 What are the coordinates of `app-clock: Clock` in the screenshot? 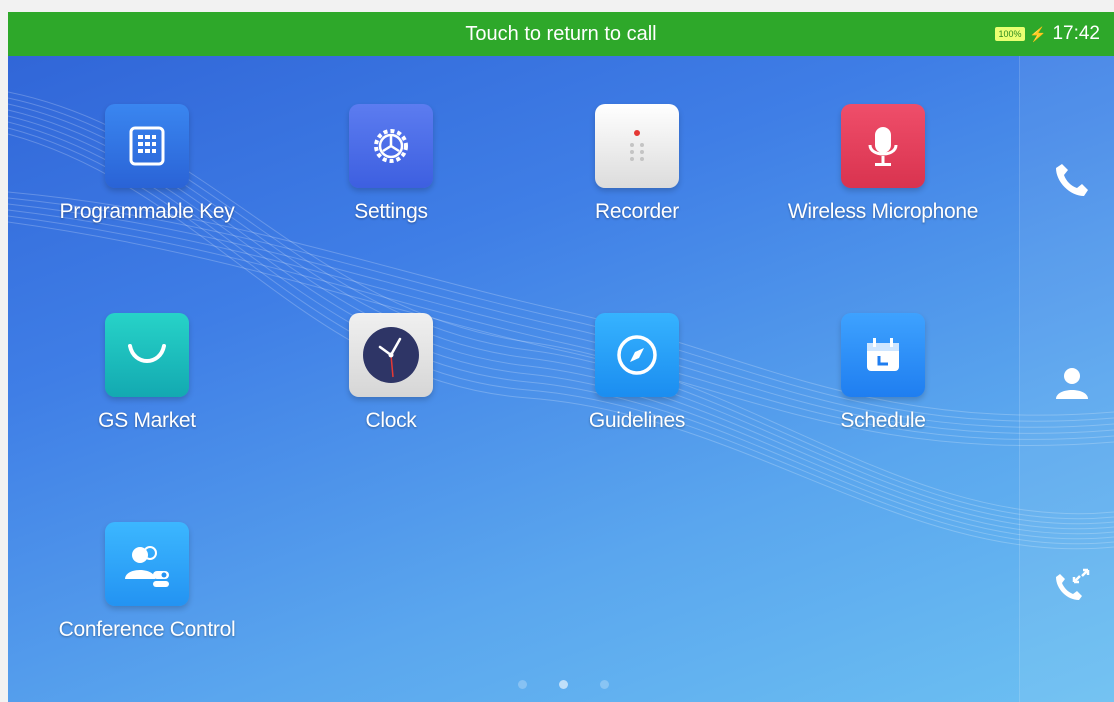 It's located at (391, 373).